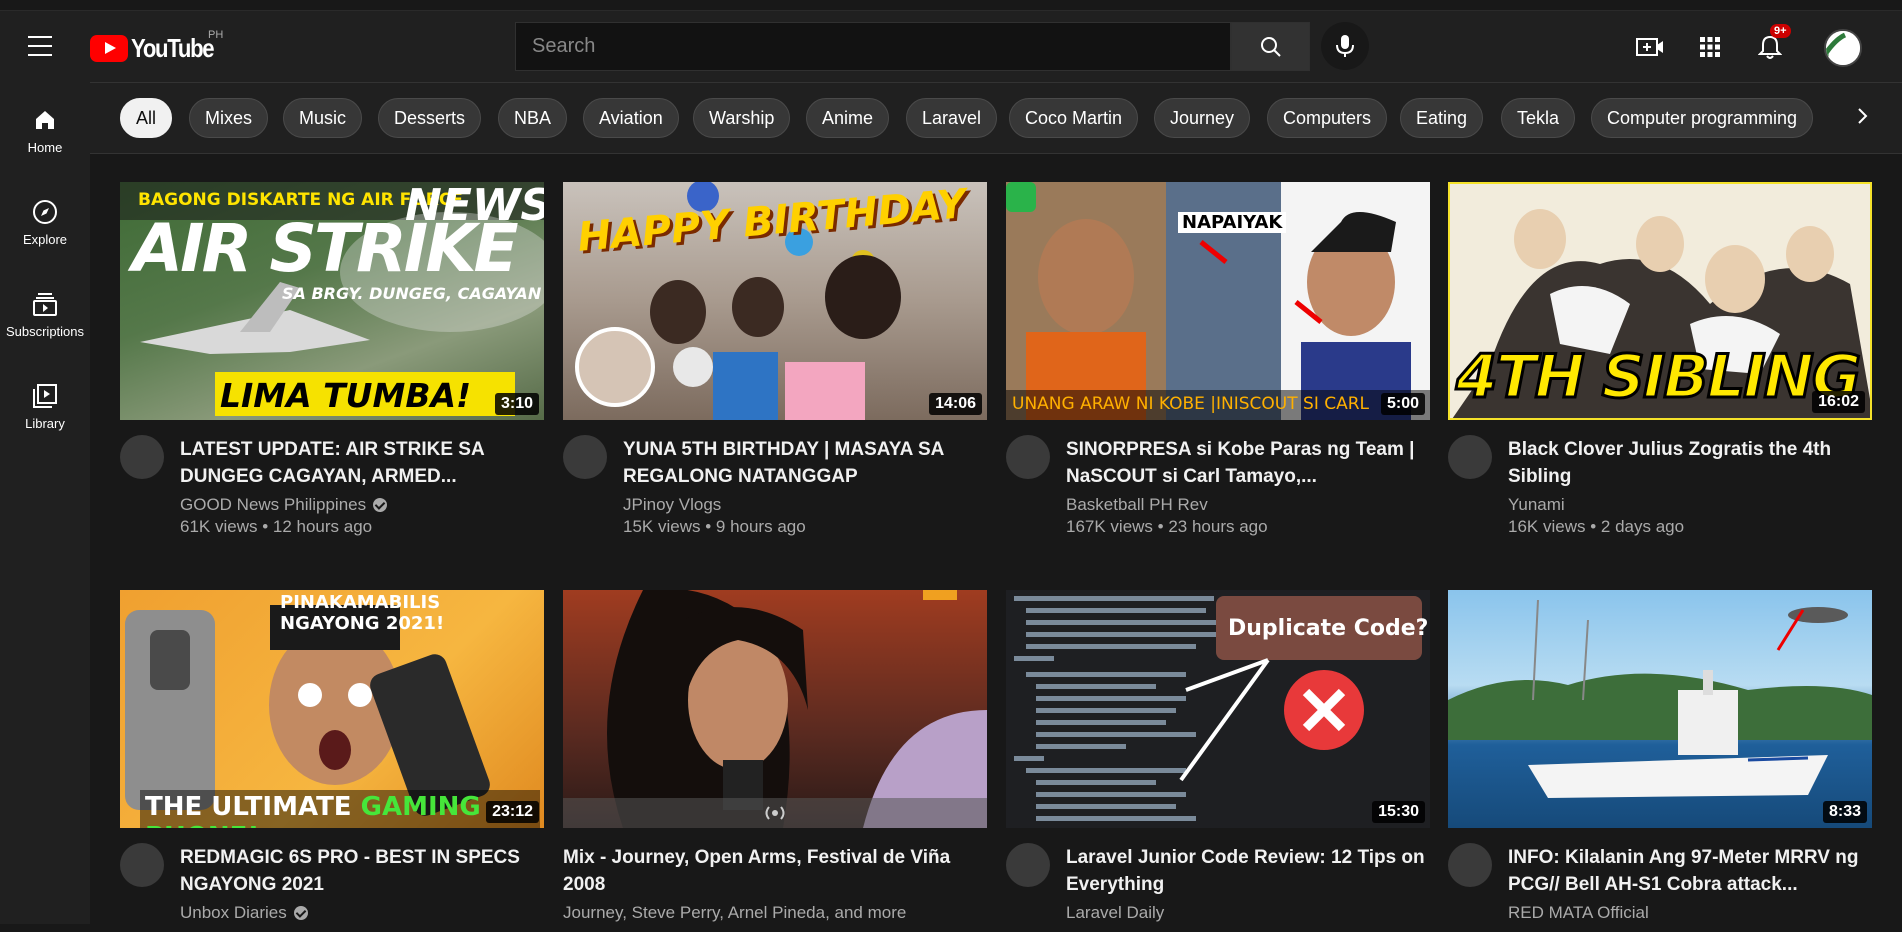  What do you see at coordinates (1442, 118) in the screenshot?
I see `chip-eating: Eating` at bounding box center [1442, 118].